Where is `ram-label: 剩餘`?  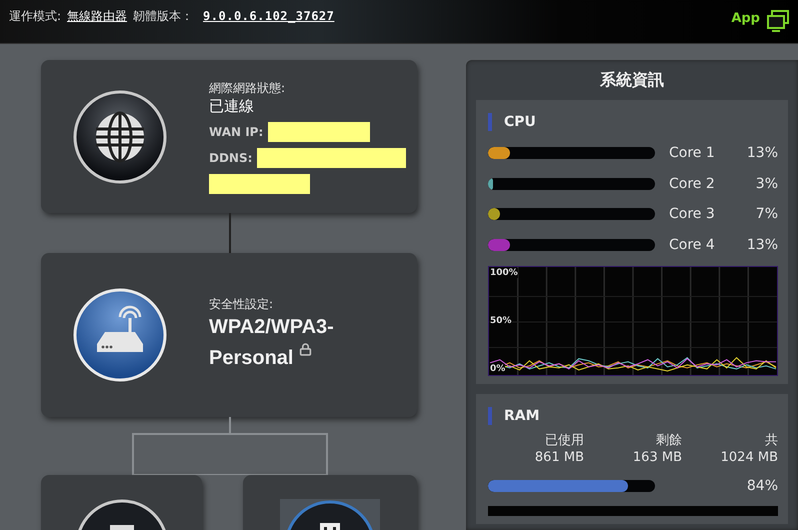 ram-label: 剩餘 is located at coordinates (668, 440).